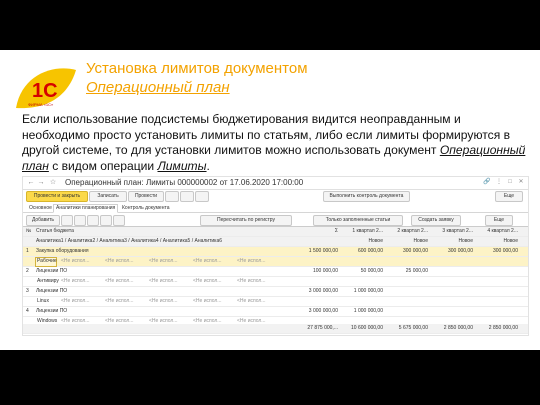 This screenshot has height=405, width=540. What do you see at coordinates (458, 328) in the screenshot?
I see `total-q3: 2 850 000,00` at bounding box center [458, 328].